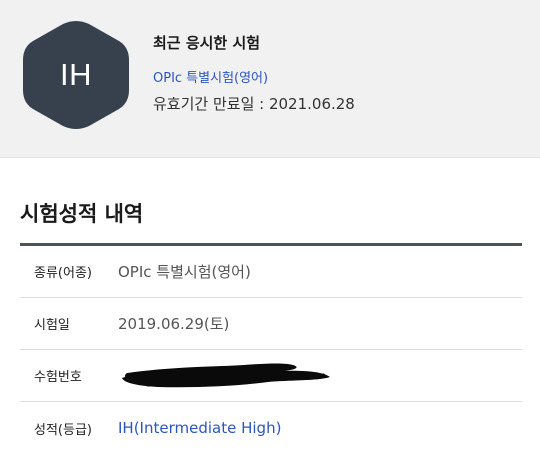 This screenshot has width=540, height=451. I want to click on table-row-exam-number: 수험번호, so click(271, 376).